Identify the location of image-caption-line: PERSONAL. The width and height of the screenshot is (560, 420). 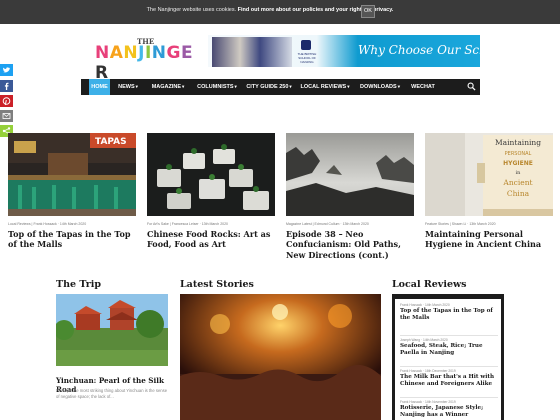
(518, 154).